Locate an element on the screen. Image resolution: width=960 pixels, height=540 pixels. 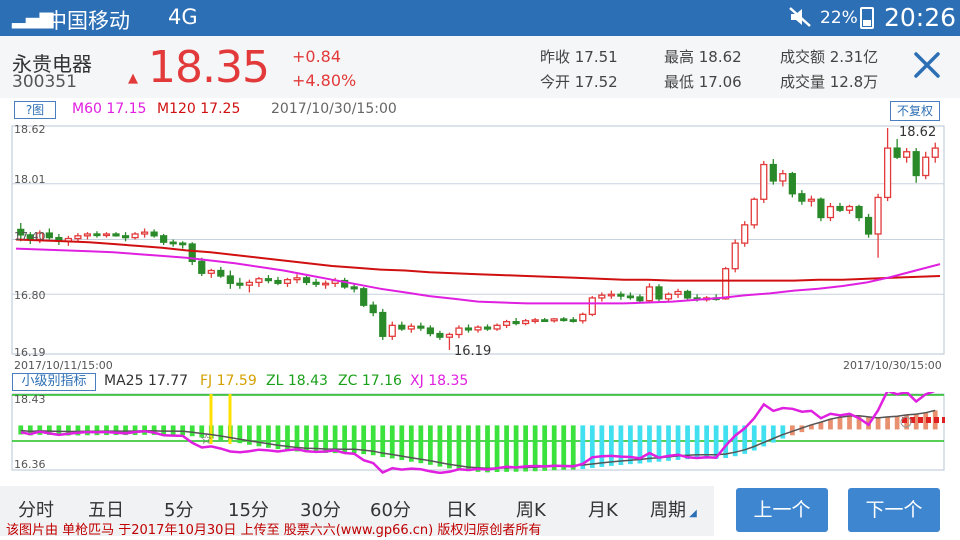
fj-label: FJ is located at coordinates (206, 381).